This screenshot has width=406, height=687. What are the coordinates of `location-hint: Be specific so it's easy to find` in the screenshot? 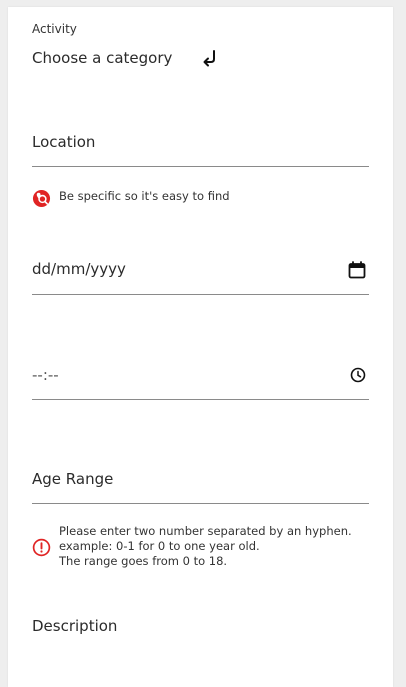 It's located at (131, 198).